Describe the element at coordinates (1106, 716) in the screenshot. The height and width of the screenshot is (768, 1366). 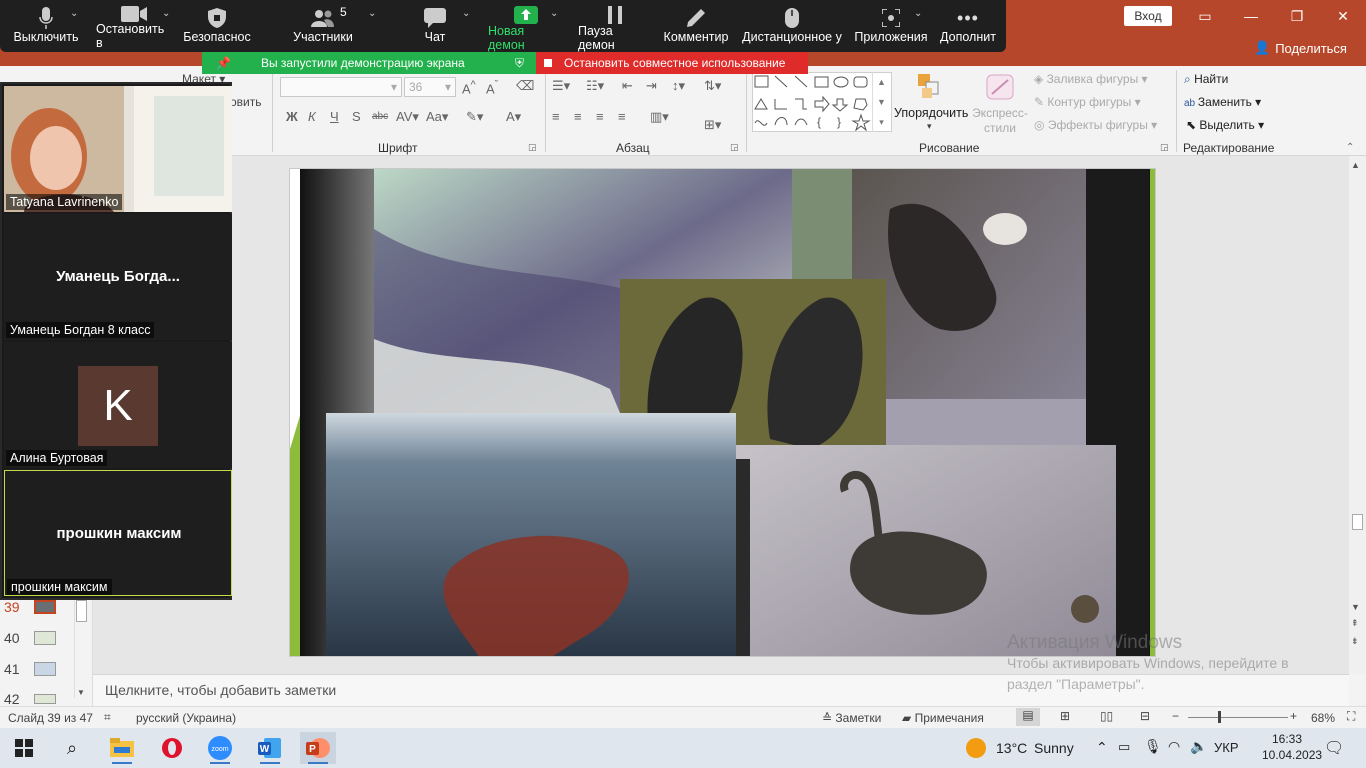
I see `reading-view-icon: ▯▯` at that location.